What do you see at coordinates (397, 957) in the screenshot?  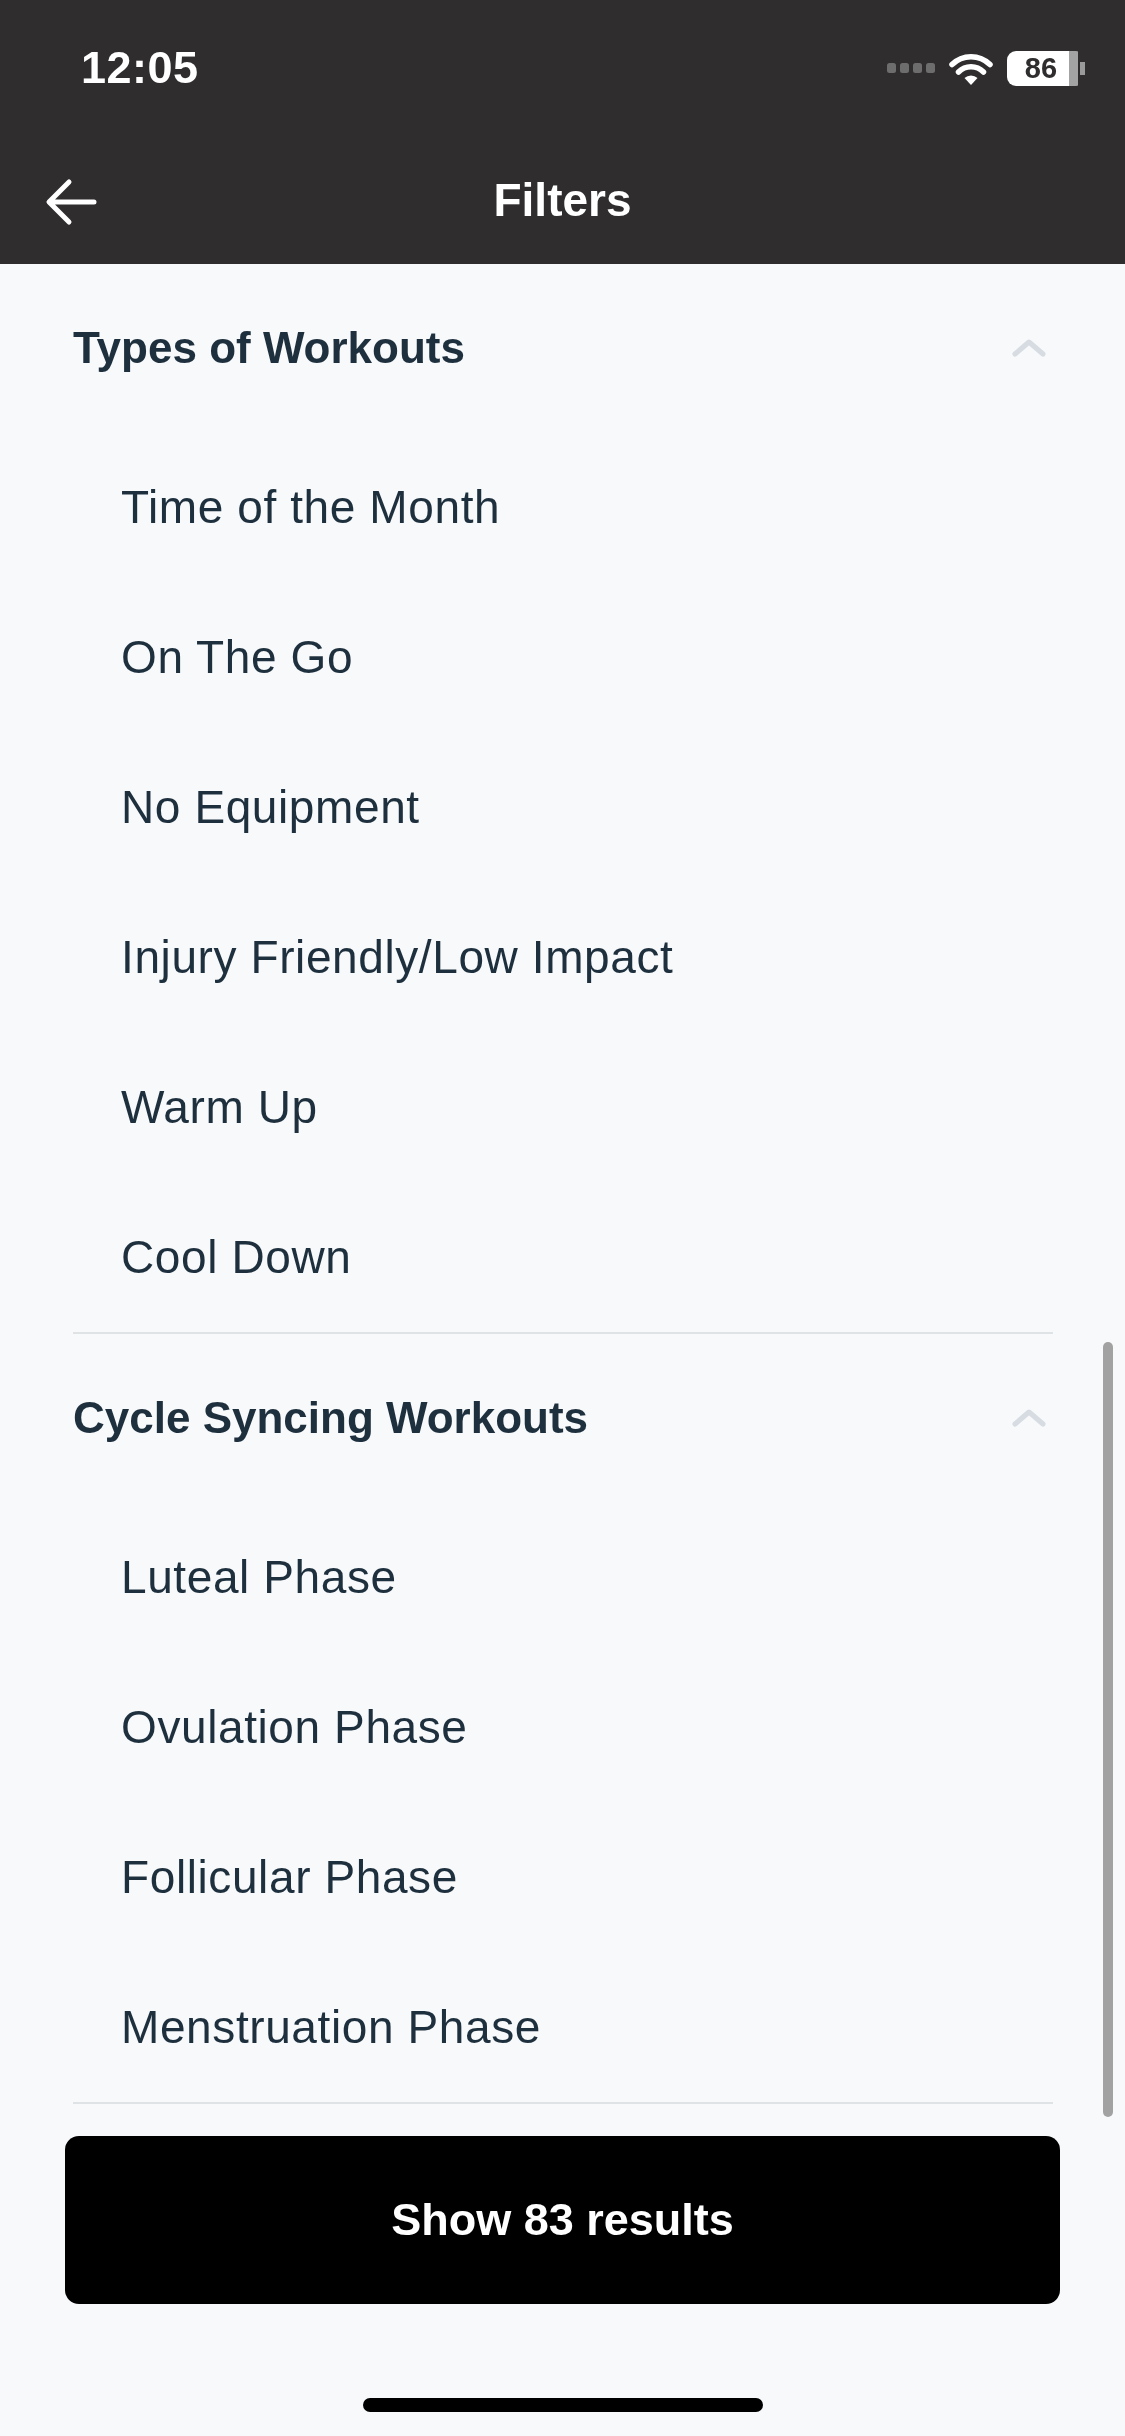 I see `filter-option: Injury Friendly/Low Impact` at bounding box center [397, 957].